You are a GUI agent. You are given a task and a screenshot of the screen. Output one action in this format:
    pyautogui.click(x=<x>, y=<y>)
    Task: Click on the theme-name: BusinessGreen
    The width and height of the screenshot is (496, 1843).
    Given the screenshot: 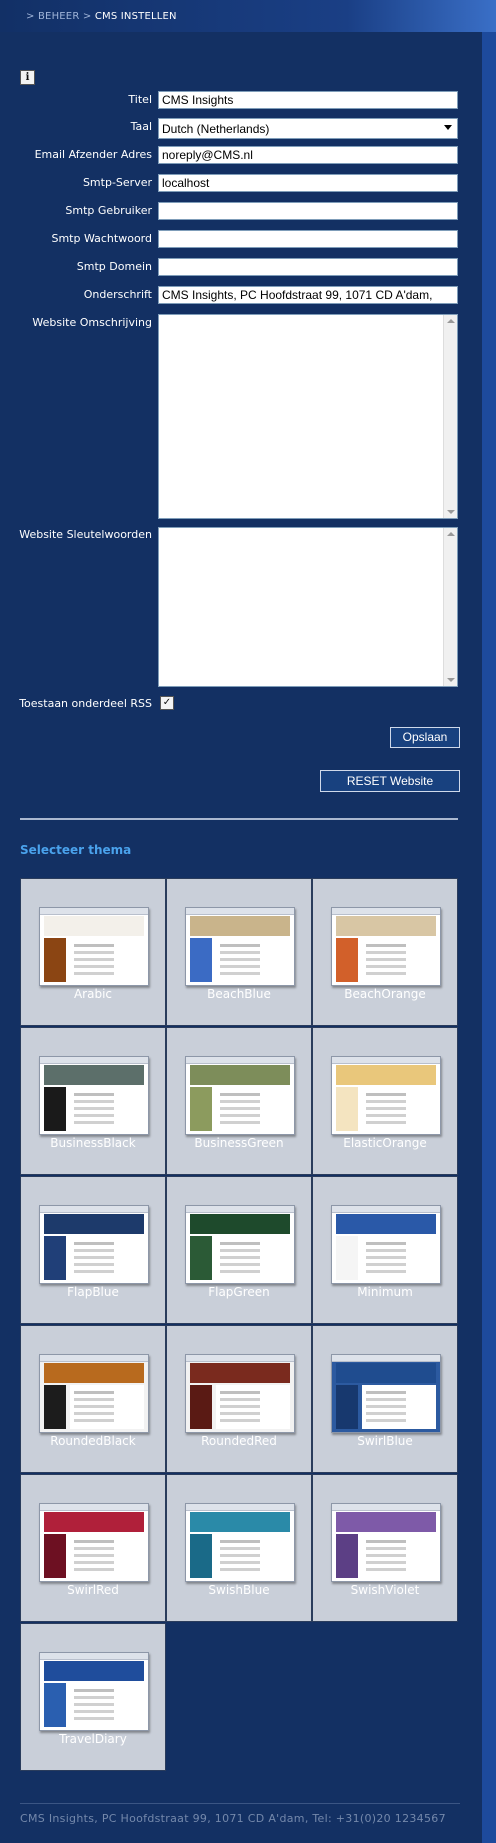 What is the action you would take?
    pyautogui.click(x=239, y=1143)
    